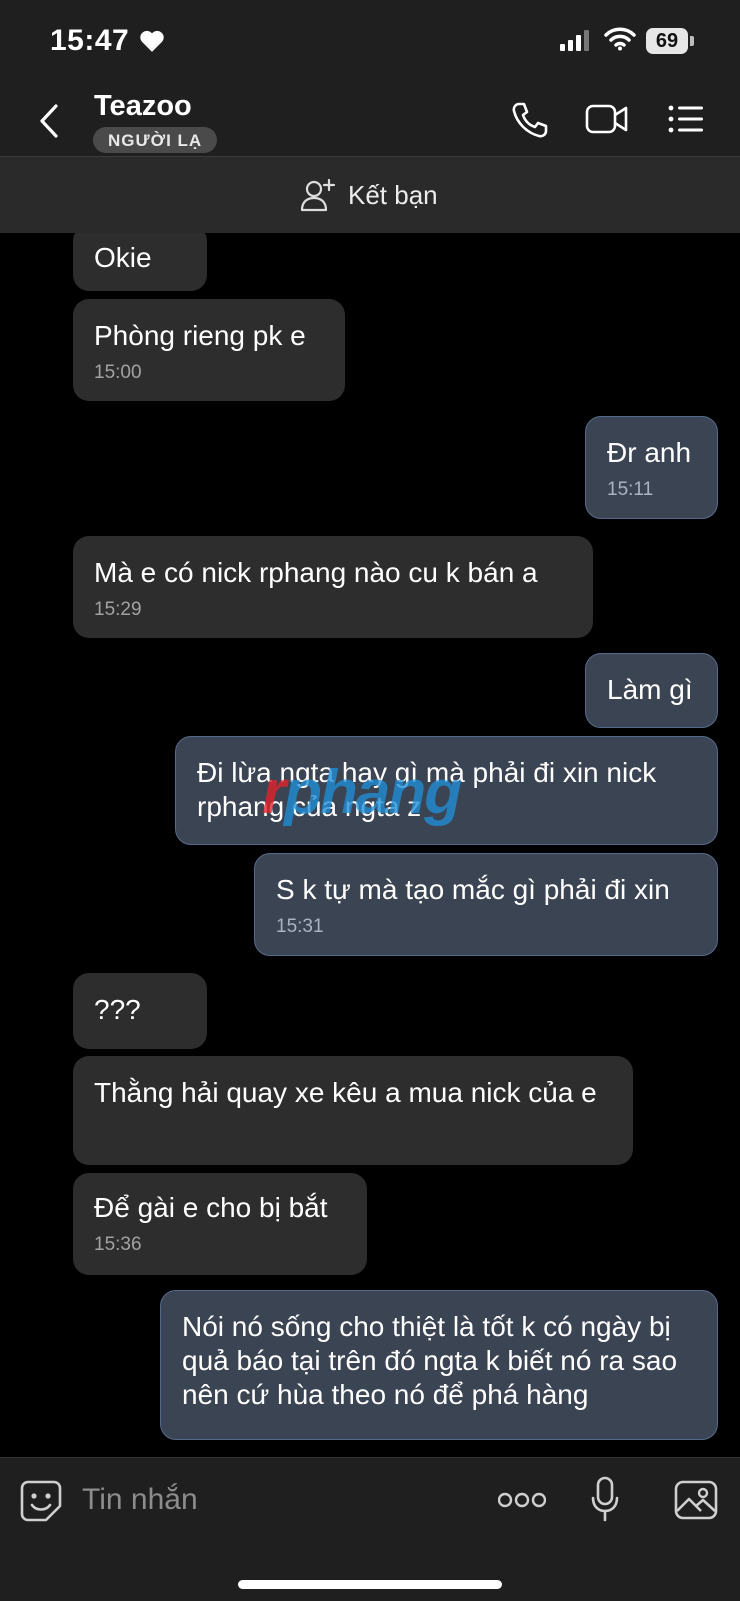 The width and height of the screenshot is (740, 1601). Describe the element at coordinates (123, 257) in the screenshot. I see `message-text: Okie` at that location.